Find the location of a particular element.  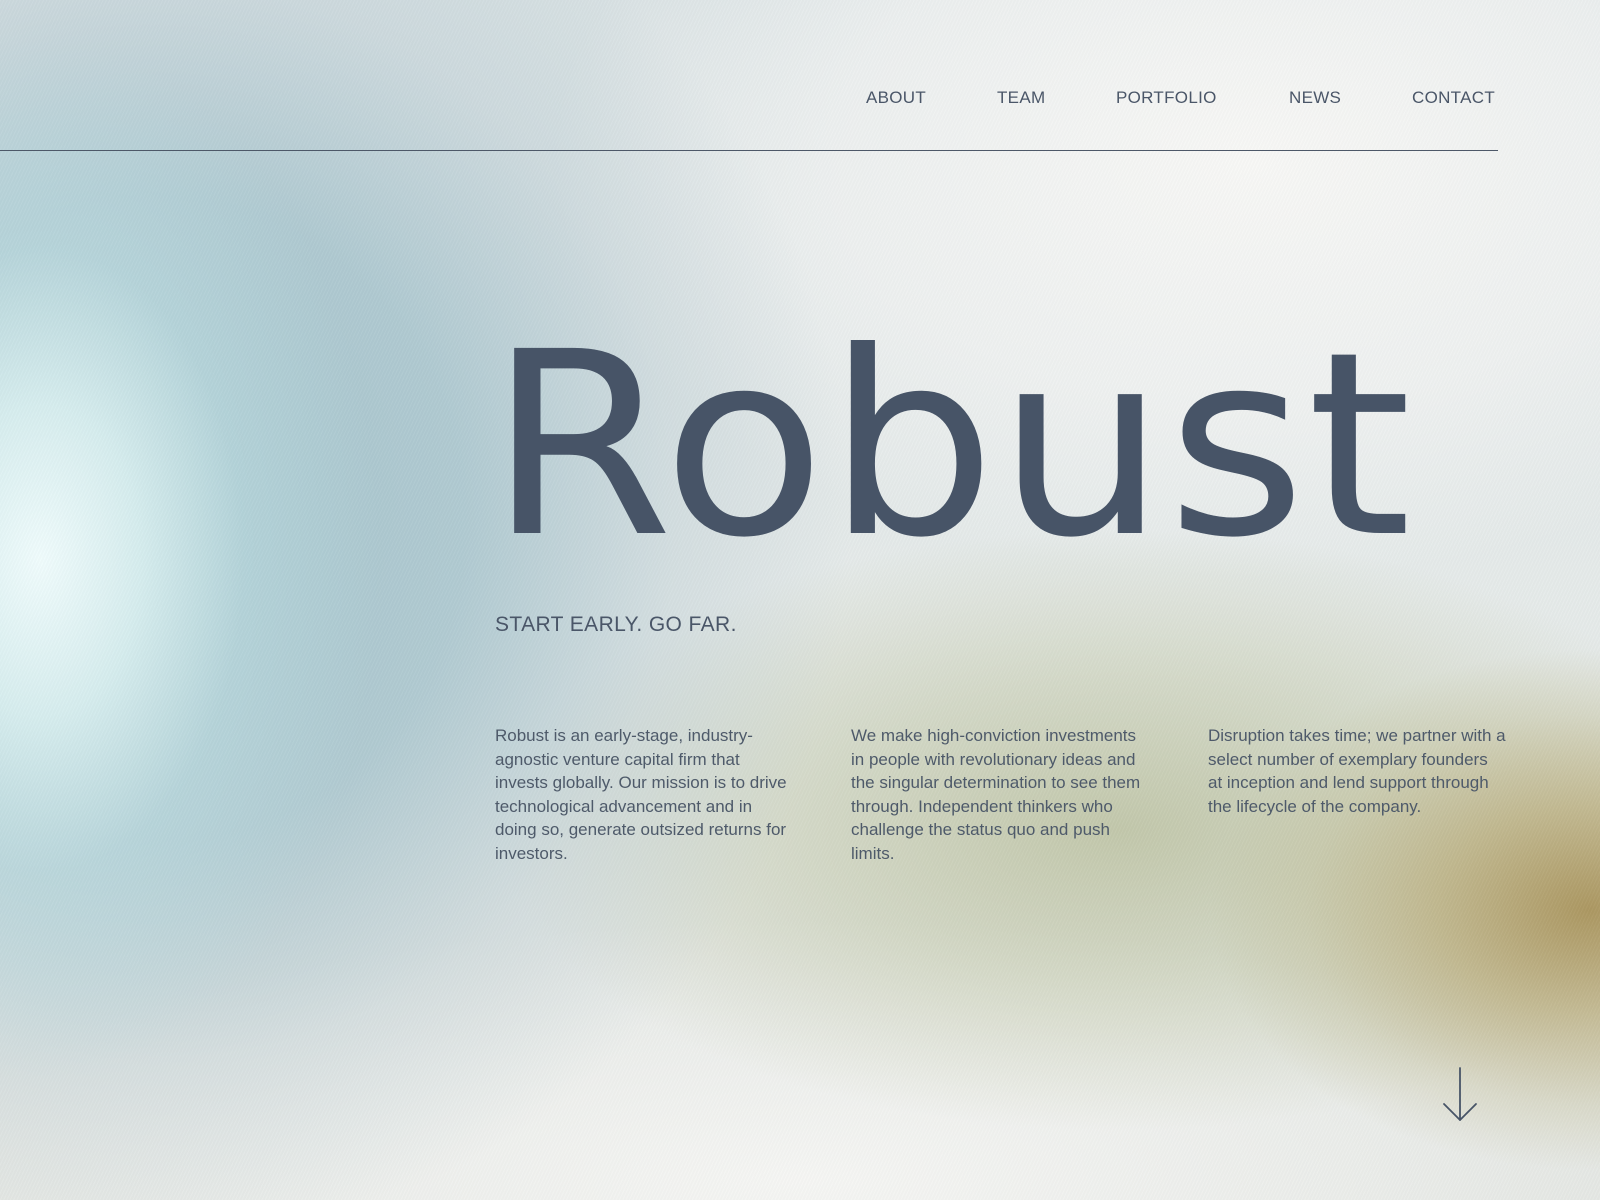

nav-about: ABOUT is located at coordinates (896, 98).